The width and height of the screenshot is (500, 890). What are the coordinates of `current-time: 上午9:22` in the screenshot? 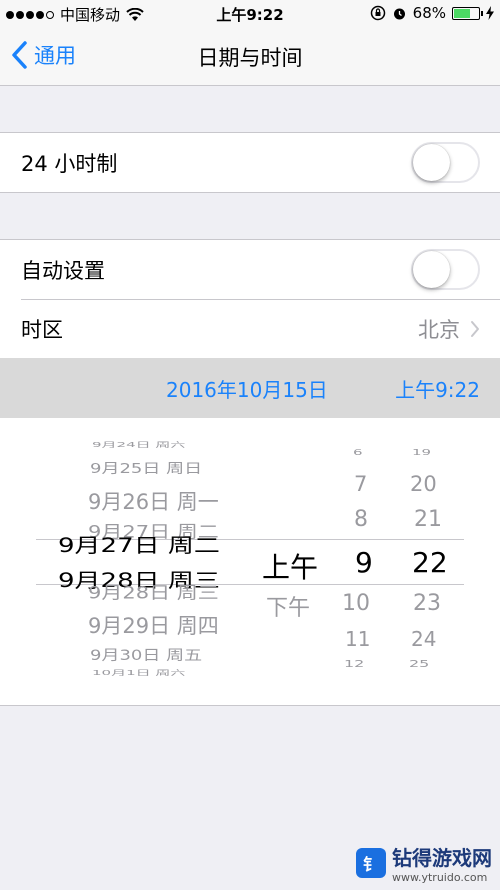 It's located at (437, 390).